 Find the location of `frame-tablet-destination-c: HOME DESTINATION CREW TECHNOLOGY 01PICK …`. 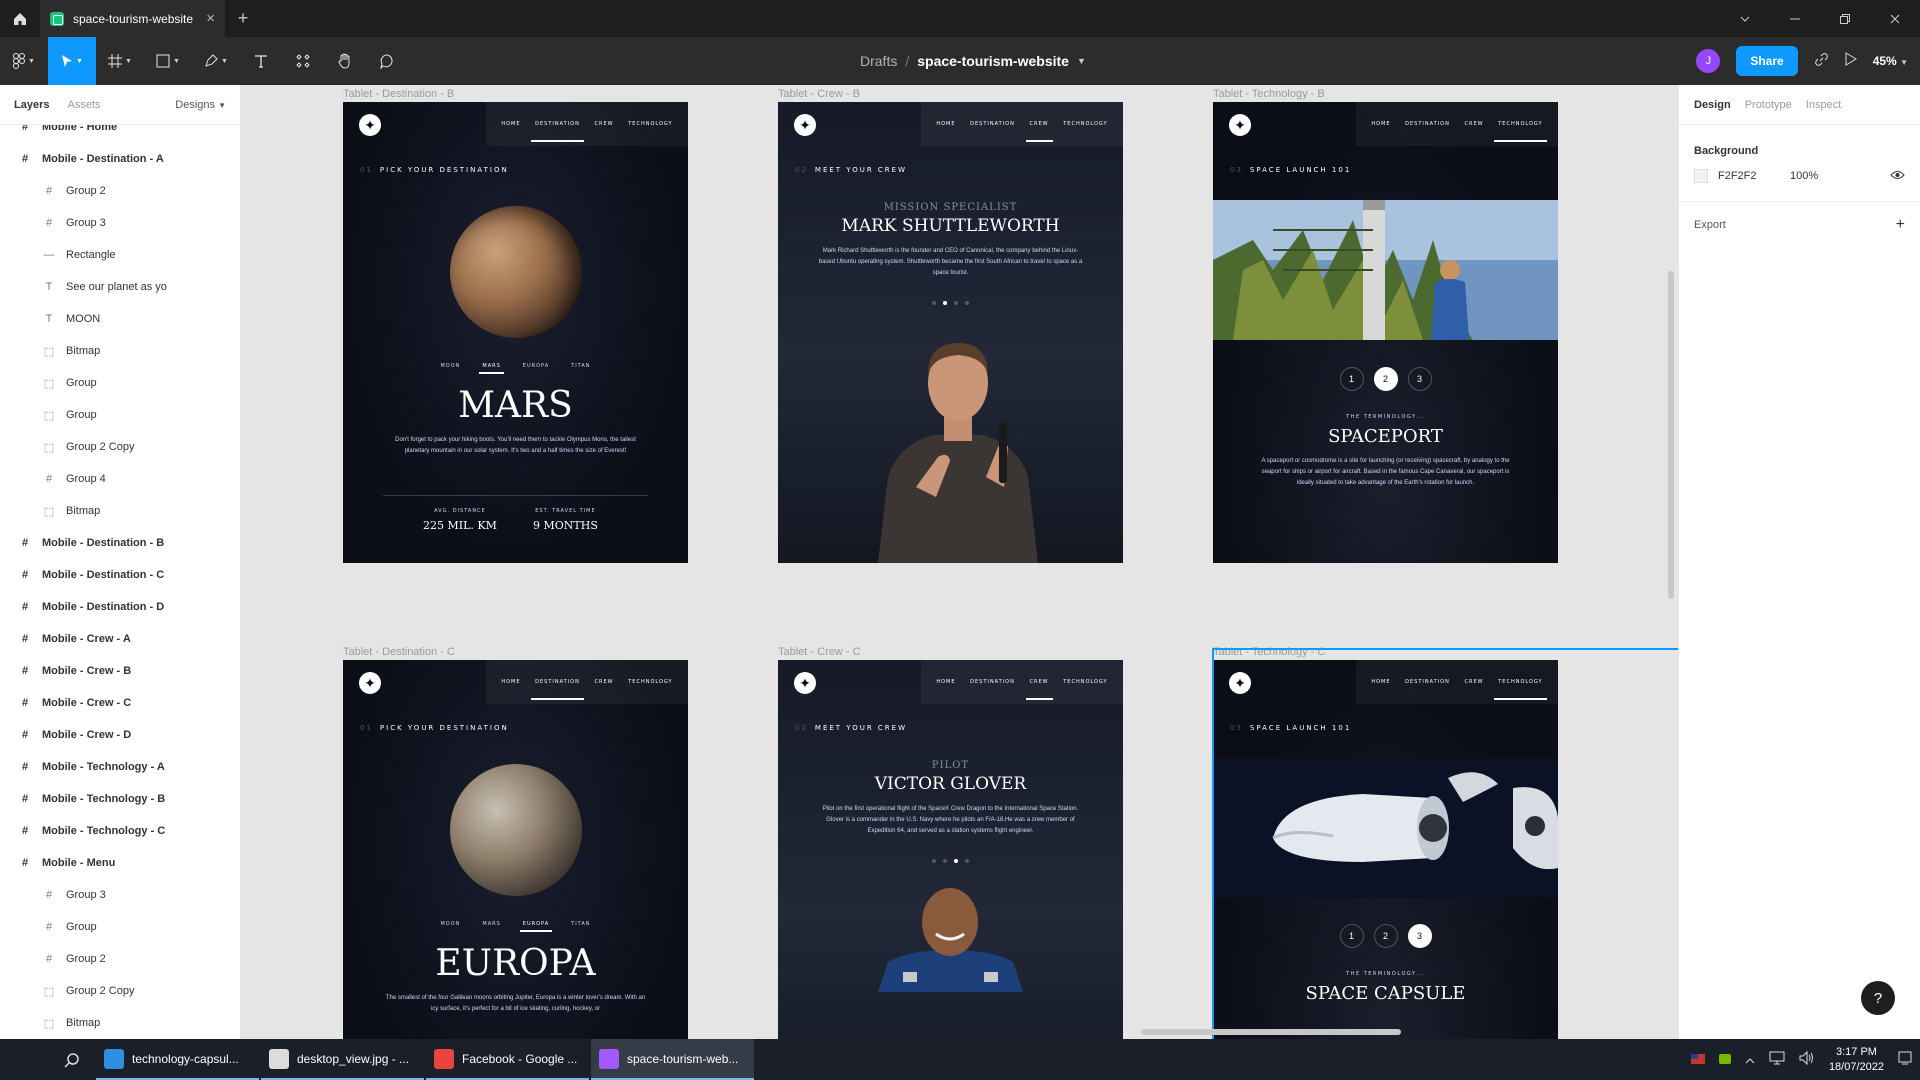

frame-tablet-destination-c: HOME DESTINATION CREW TECHNOLOGY 01PICK … is located at coordinates (515, 849).